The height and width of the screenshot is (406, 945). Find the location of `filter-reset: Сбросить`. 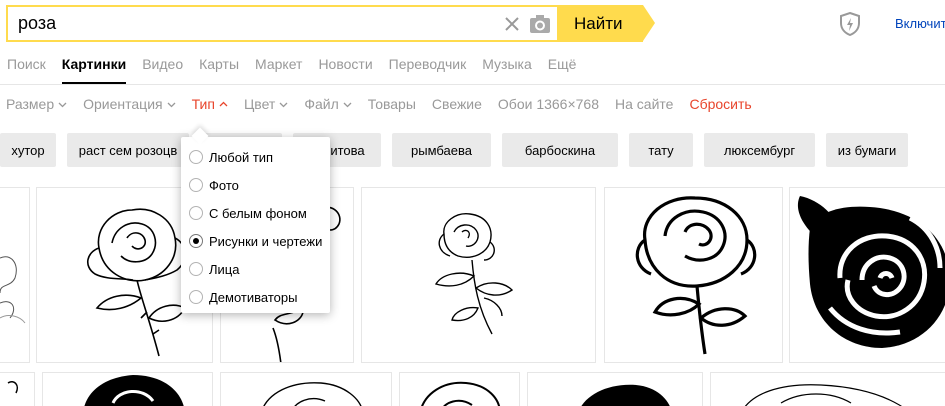

filter-reset: Сбросить is located at coordinates (720, 104).